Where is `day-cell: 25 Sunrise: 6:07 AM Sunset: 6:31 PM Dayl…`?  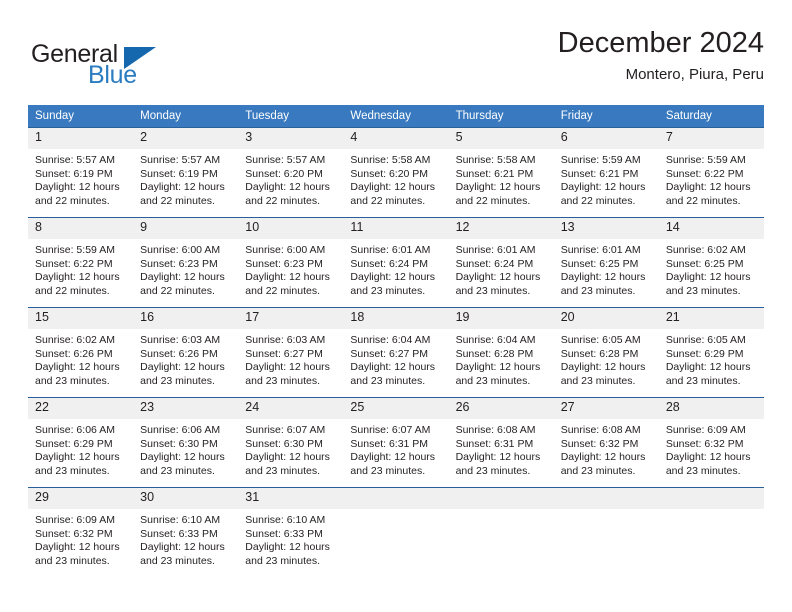
day-cell: 25 Sunrise: 6:07 AM Sunset: 6:31 PM Dayl… is located at coordinates (396, 442).